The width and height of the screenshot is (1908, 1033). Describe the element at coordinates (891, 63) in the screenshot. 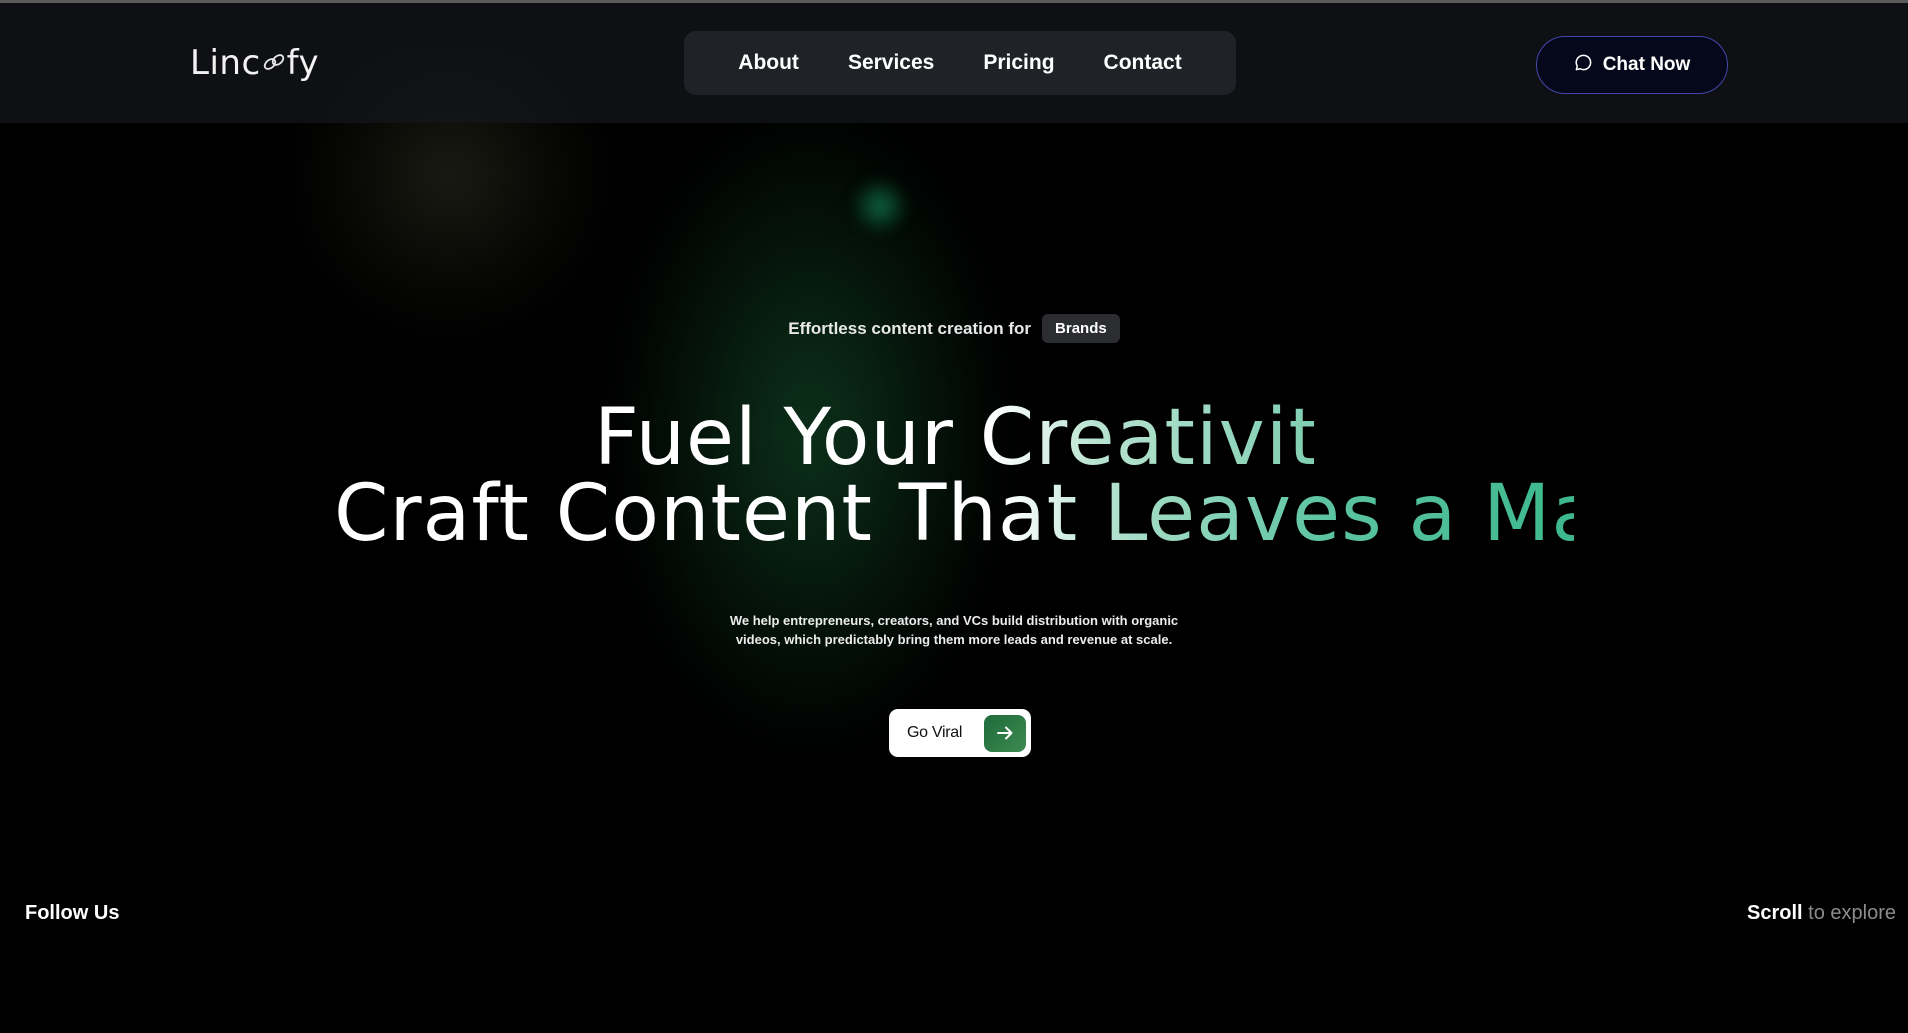

I see `nav-services: Services` at that location.